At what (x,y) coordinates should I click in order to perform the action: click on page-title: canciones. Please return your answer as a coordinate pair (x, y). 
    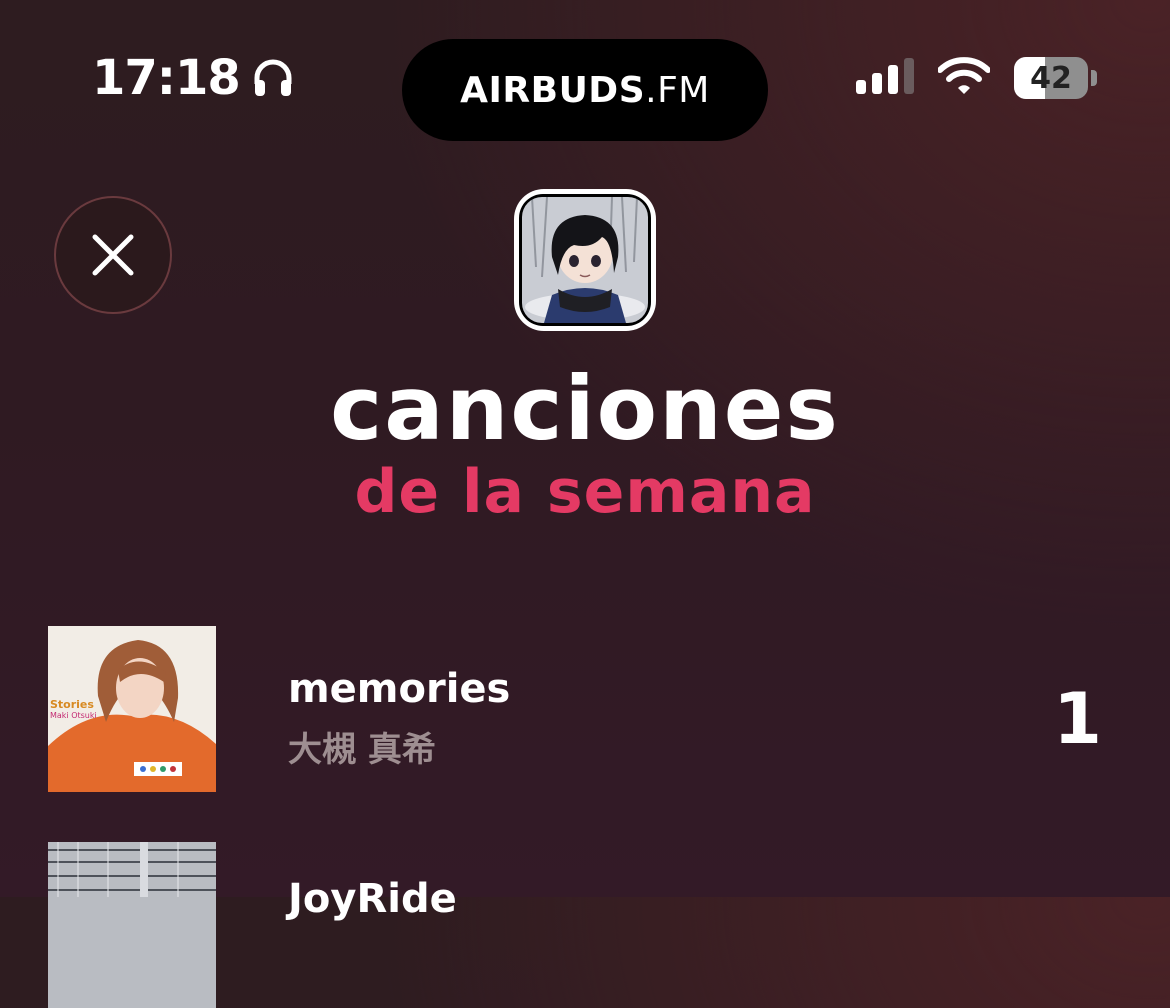
    Looking at the image, I should click on (585, 408).